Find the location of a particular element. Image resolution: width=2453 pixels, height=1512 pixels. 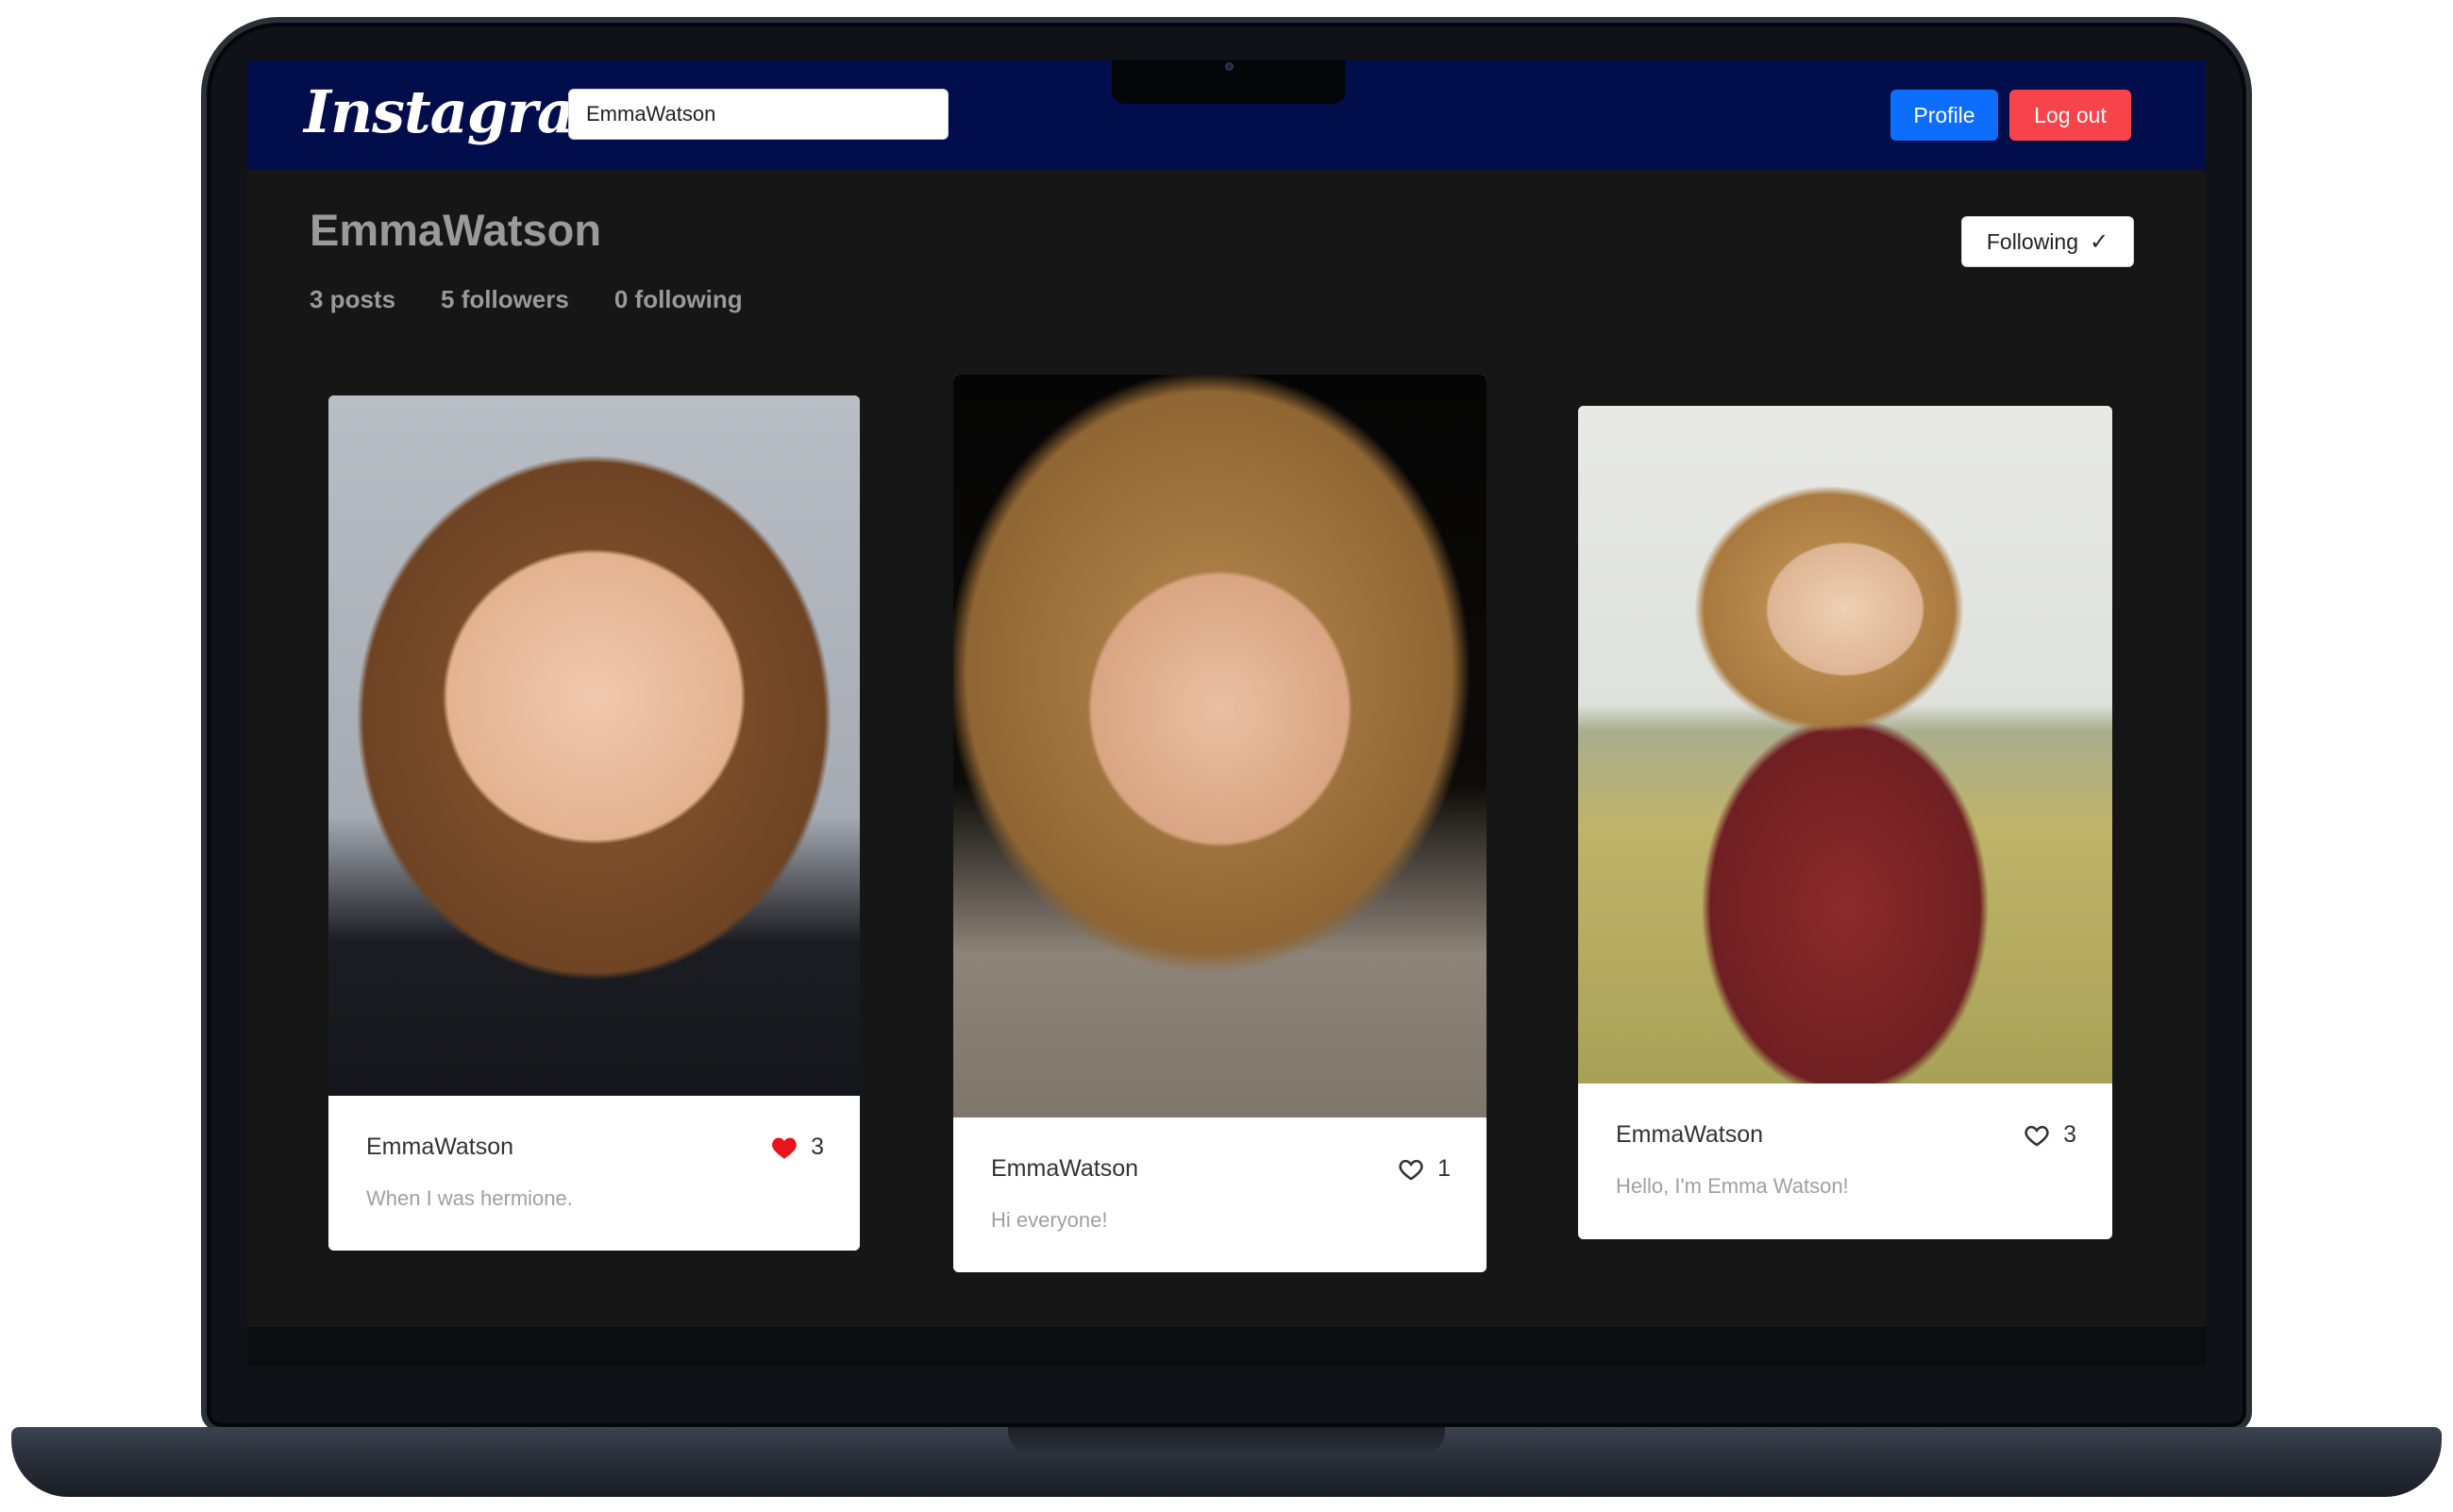

posts-count: 3 posts is located at coordinates (353, 299).